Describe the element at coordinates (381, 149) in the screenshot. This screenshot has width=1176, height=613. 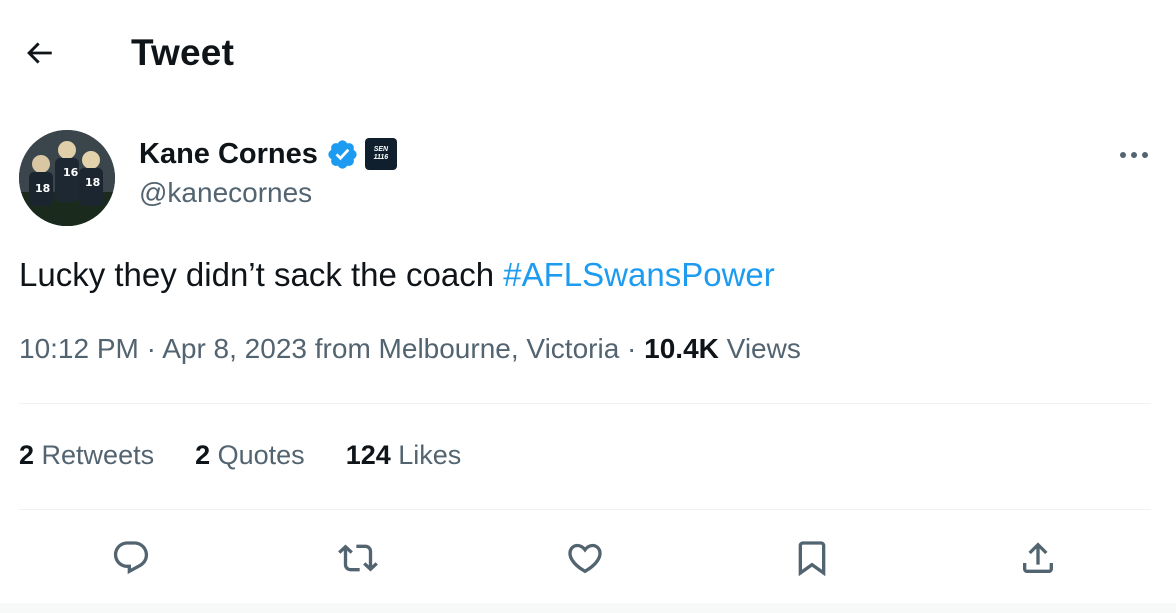
I see `affiliate-badge-line-1: SEN` at that location.